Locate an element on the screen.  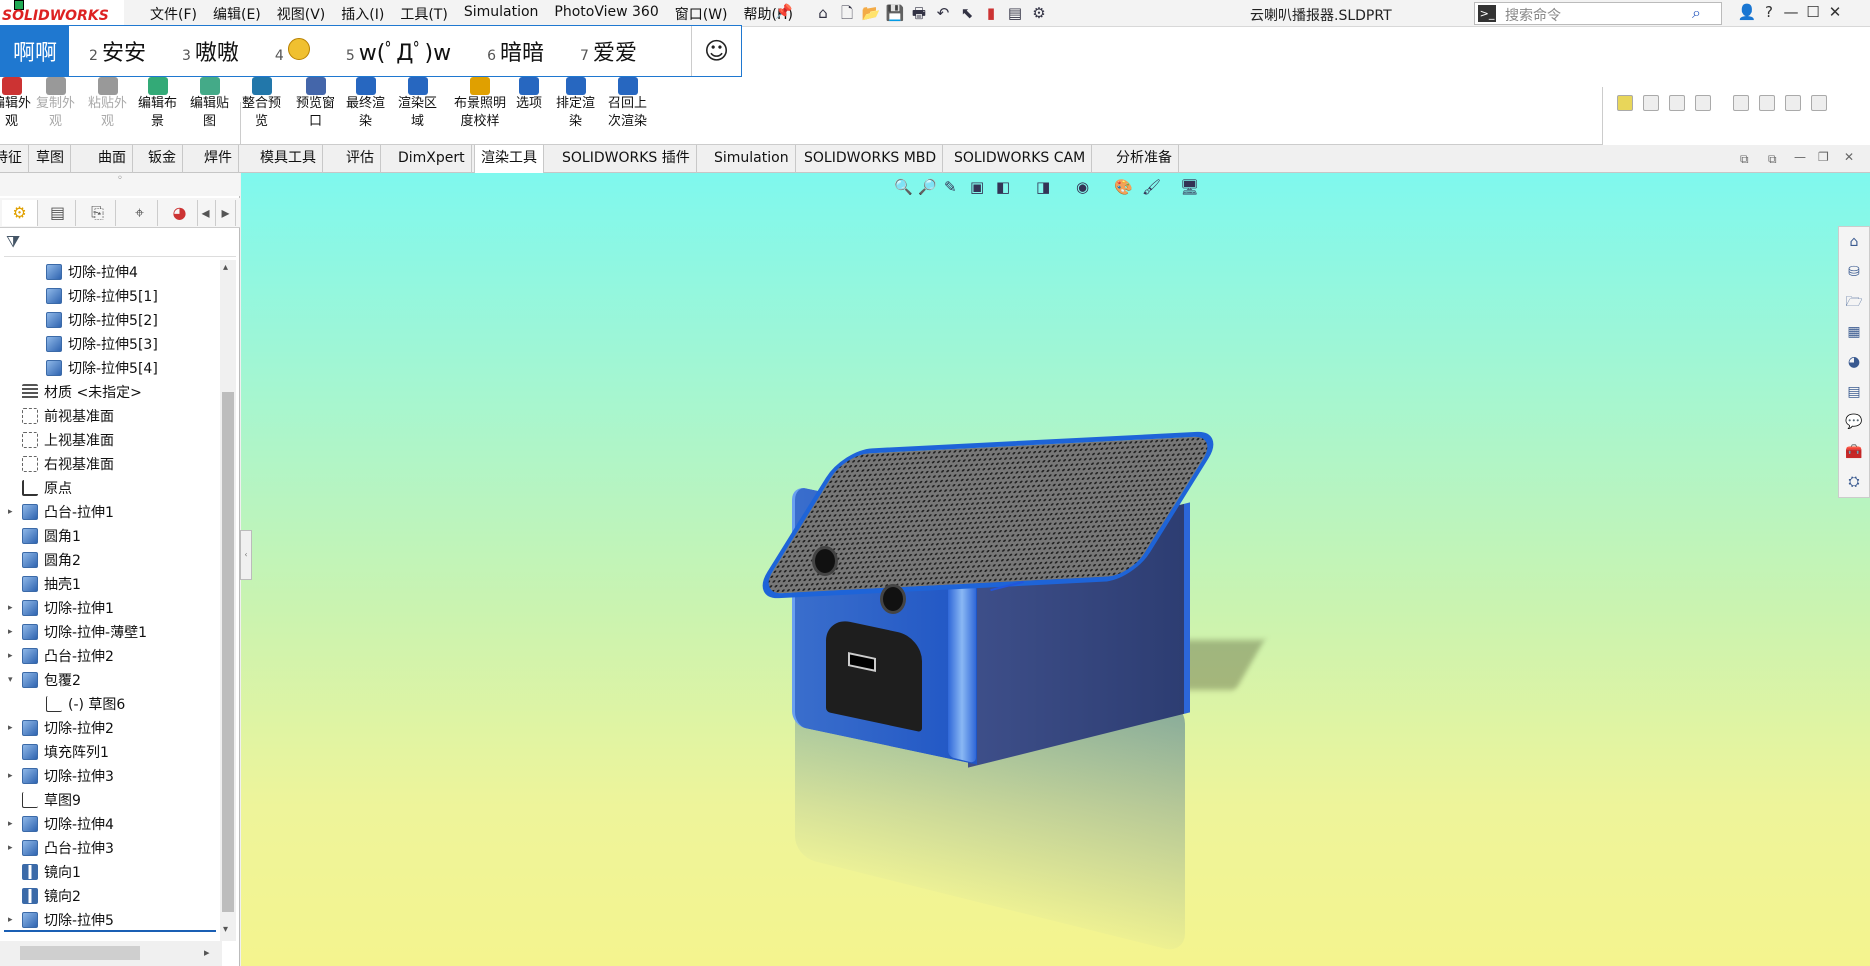
tree-item: 切除-拉伸5[3] is located at coordinates (95, 344).